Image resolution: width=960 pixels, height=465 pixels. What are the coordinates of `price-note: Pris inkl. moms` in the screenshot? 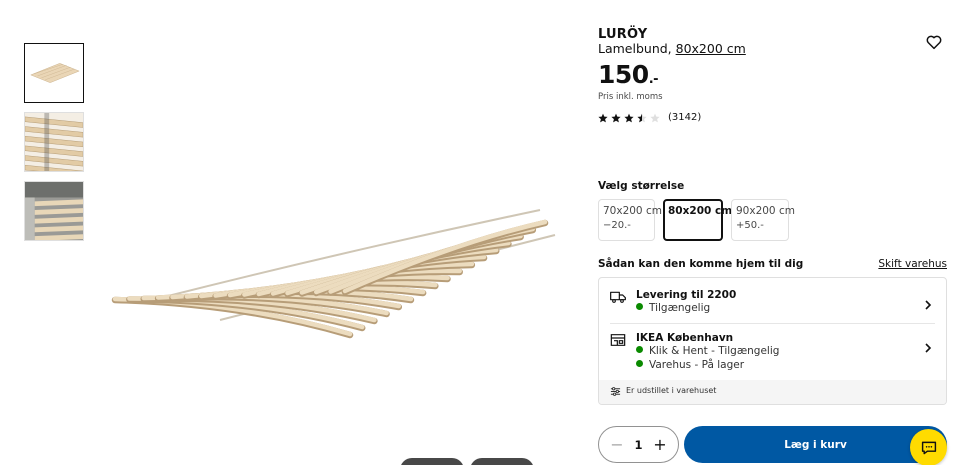 It's located at (630, 97).